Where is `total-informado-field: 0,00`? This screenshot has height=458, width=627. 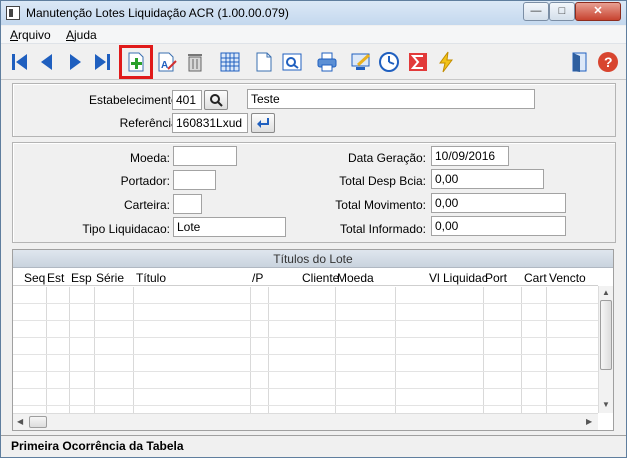 total-informado-field: 0,00 is located at coordinates (498, 226).